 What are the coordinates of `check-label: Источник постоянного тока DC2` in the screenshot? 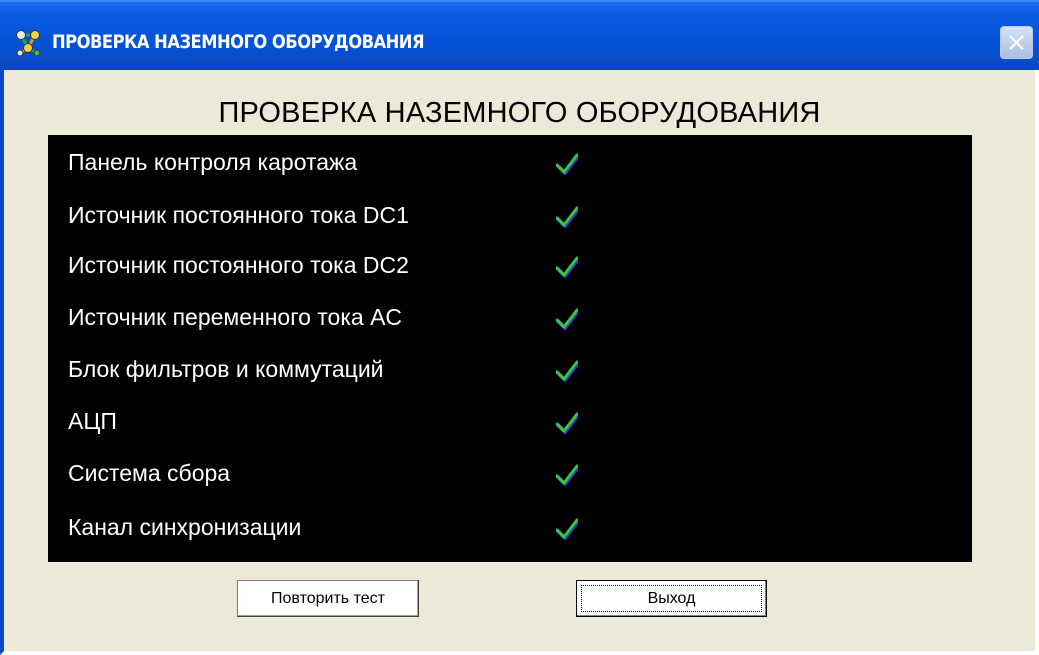 It's located at (238, 265).